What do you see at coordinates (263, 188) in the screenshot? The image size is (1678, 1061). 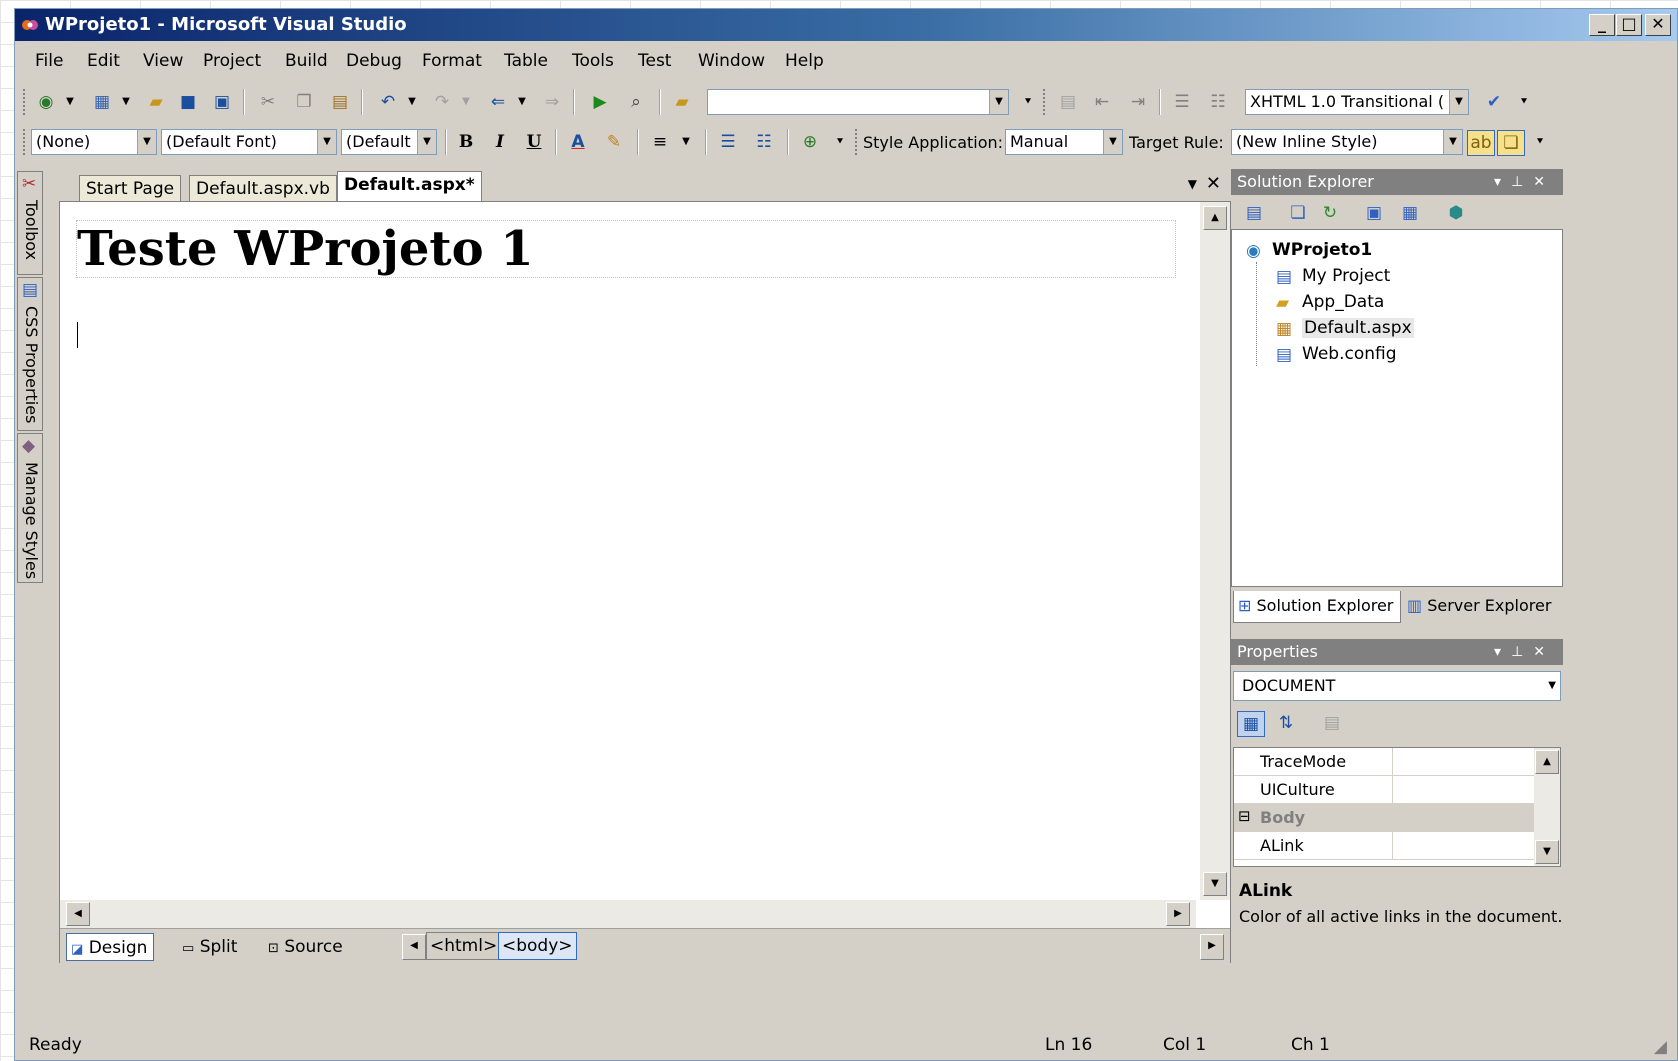 I see `tab-default-aspx-vb: Default.aspx.vb` at bounding box center [263, 188].